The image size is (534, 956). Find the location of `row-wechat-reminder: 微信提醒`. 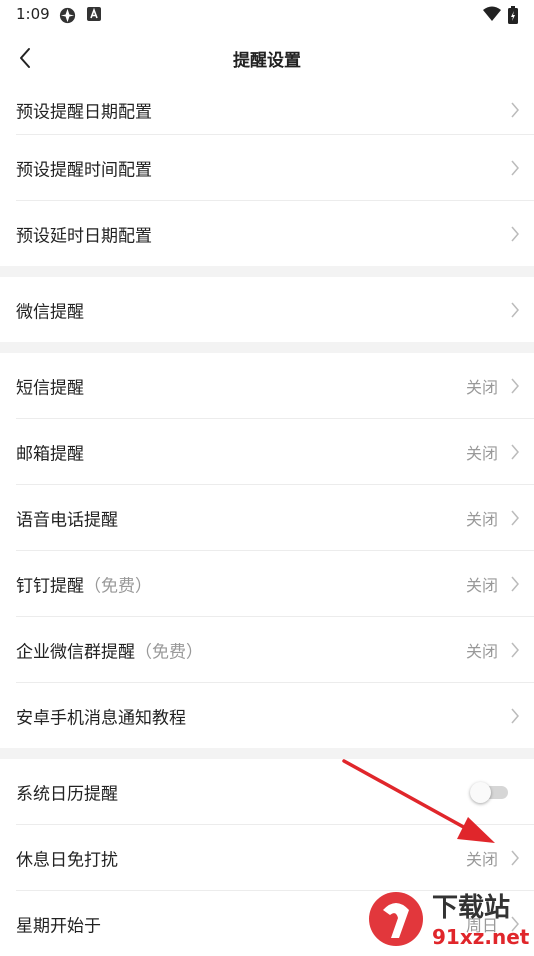

row-wechat-reminder: 微信提醒 is located at coordinates (275, 309).